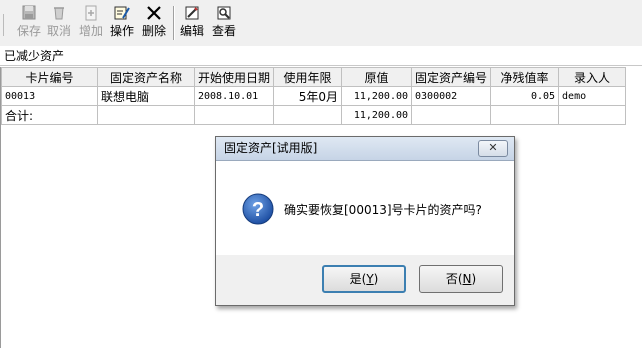 Image resolution: width=642 pixels, height=348 pixels. I want to click on col-header-asset-no: 固定资产编号, so click(451, 77).